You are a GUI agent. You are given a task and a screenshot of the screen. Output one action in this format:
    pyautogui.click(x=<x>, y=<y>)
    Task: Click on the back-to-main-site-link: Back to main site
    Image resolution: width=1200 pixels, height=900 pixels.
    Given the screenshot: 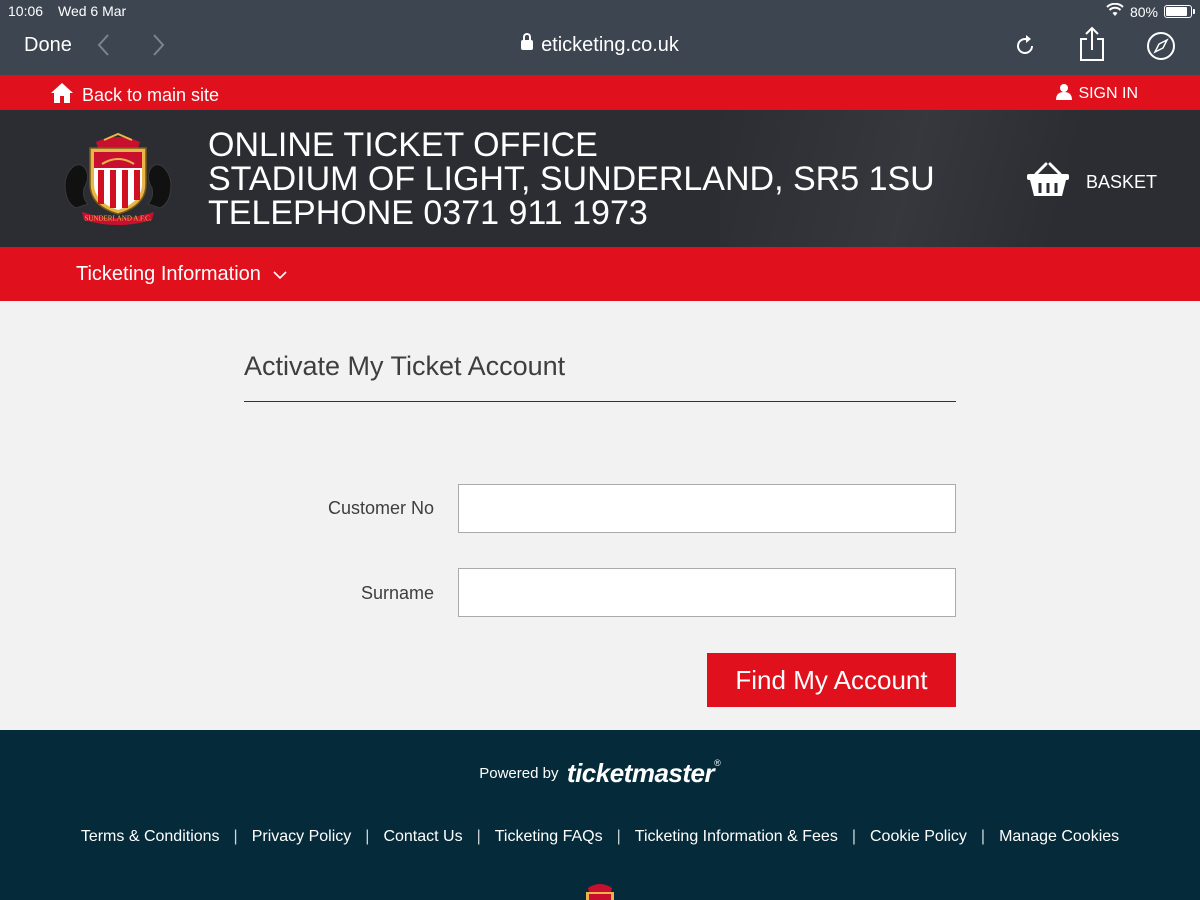 What is the action you would take?
    pyautogui.click(x=134, y=95)
    